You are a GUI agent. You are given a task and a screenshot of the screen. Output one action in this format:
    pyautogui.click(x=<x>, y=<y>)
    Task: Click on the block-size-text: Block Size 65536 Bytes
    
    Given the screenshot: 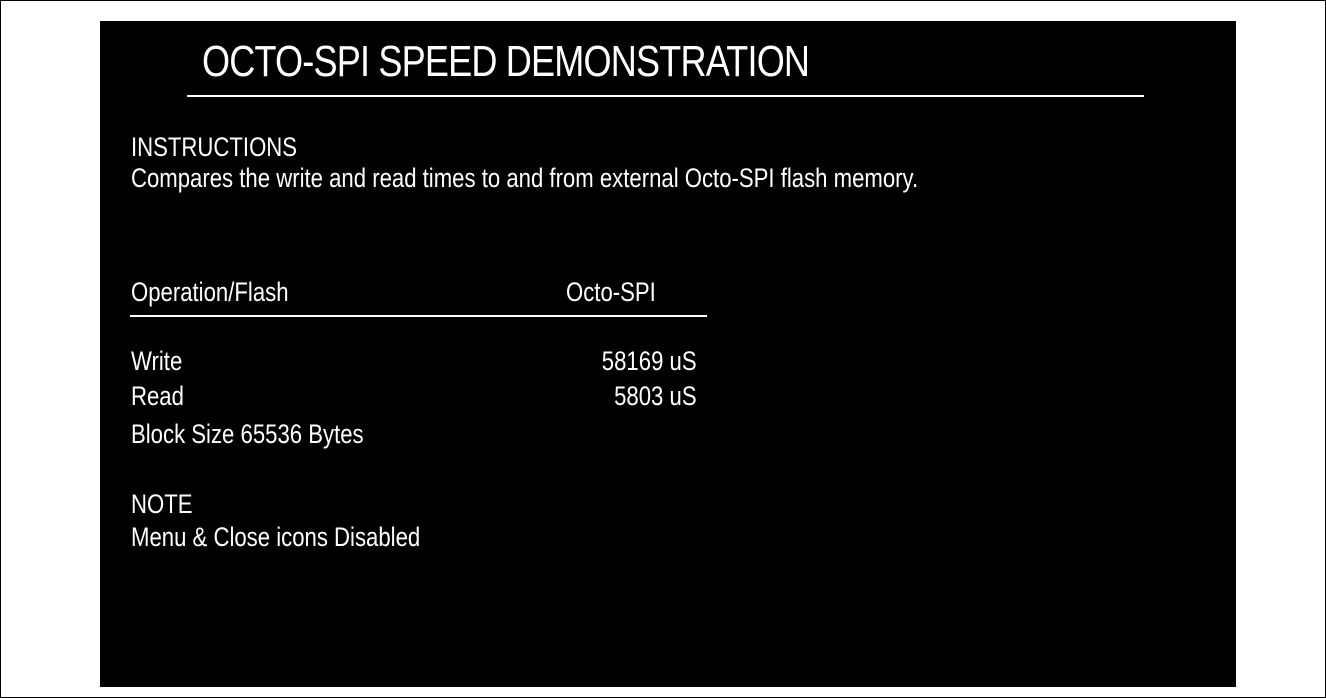 What is the action you would take?
    pyautogui.click(x=247, y=434)
    